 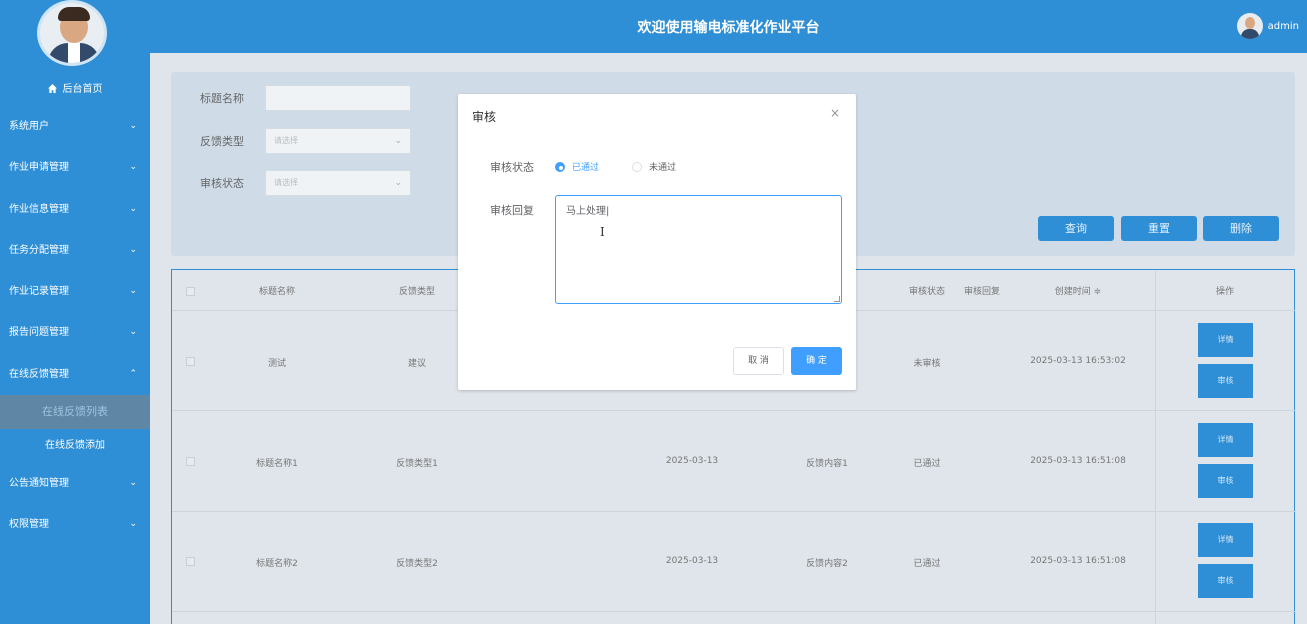 What do you see at coordinates (286, 182) in the screenshot?
I see `status-filter-placeholder: 请选择` at bounding box center [286, 182].